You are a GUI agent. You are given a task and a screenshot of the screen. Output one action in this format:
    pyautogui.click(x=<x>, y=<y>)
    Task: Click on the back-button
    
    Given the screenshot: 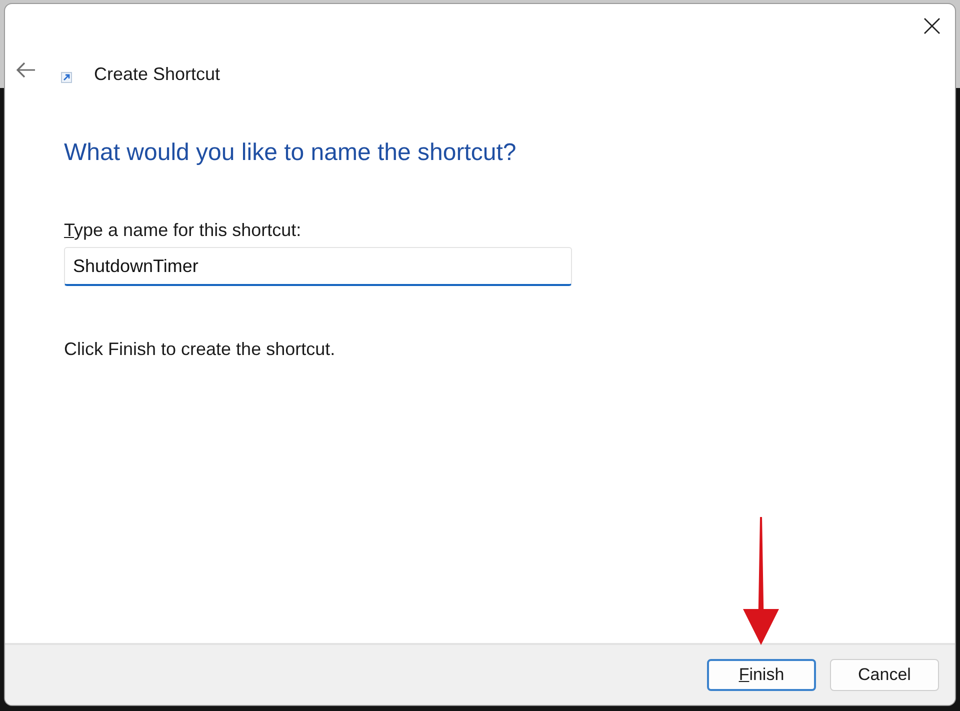 What is the action you would take?
    pyautogui.click(x=26, y=70)
    